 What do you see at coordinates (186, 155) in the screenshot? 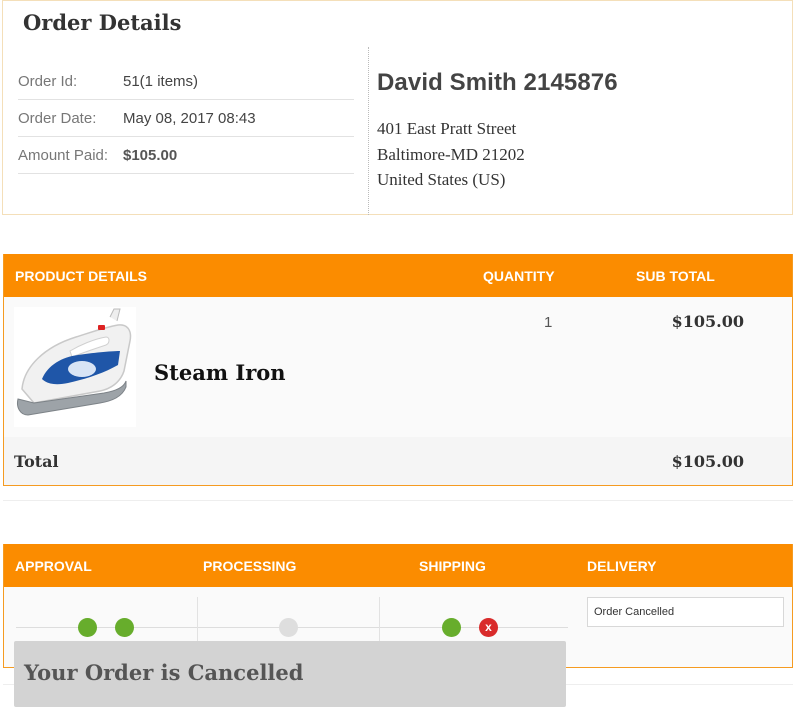
I see `amount-paid-row: Amount Paid: $105.00` at bounding box center [186, 155].